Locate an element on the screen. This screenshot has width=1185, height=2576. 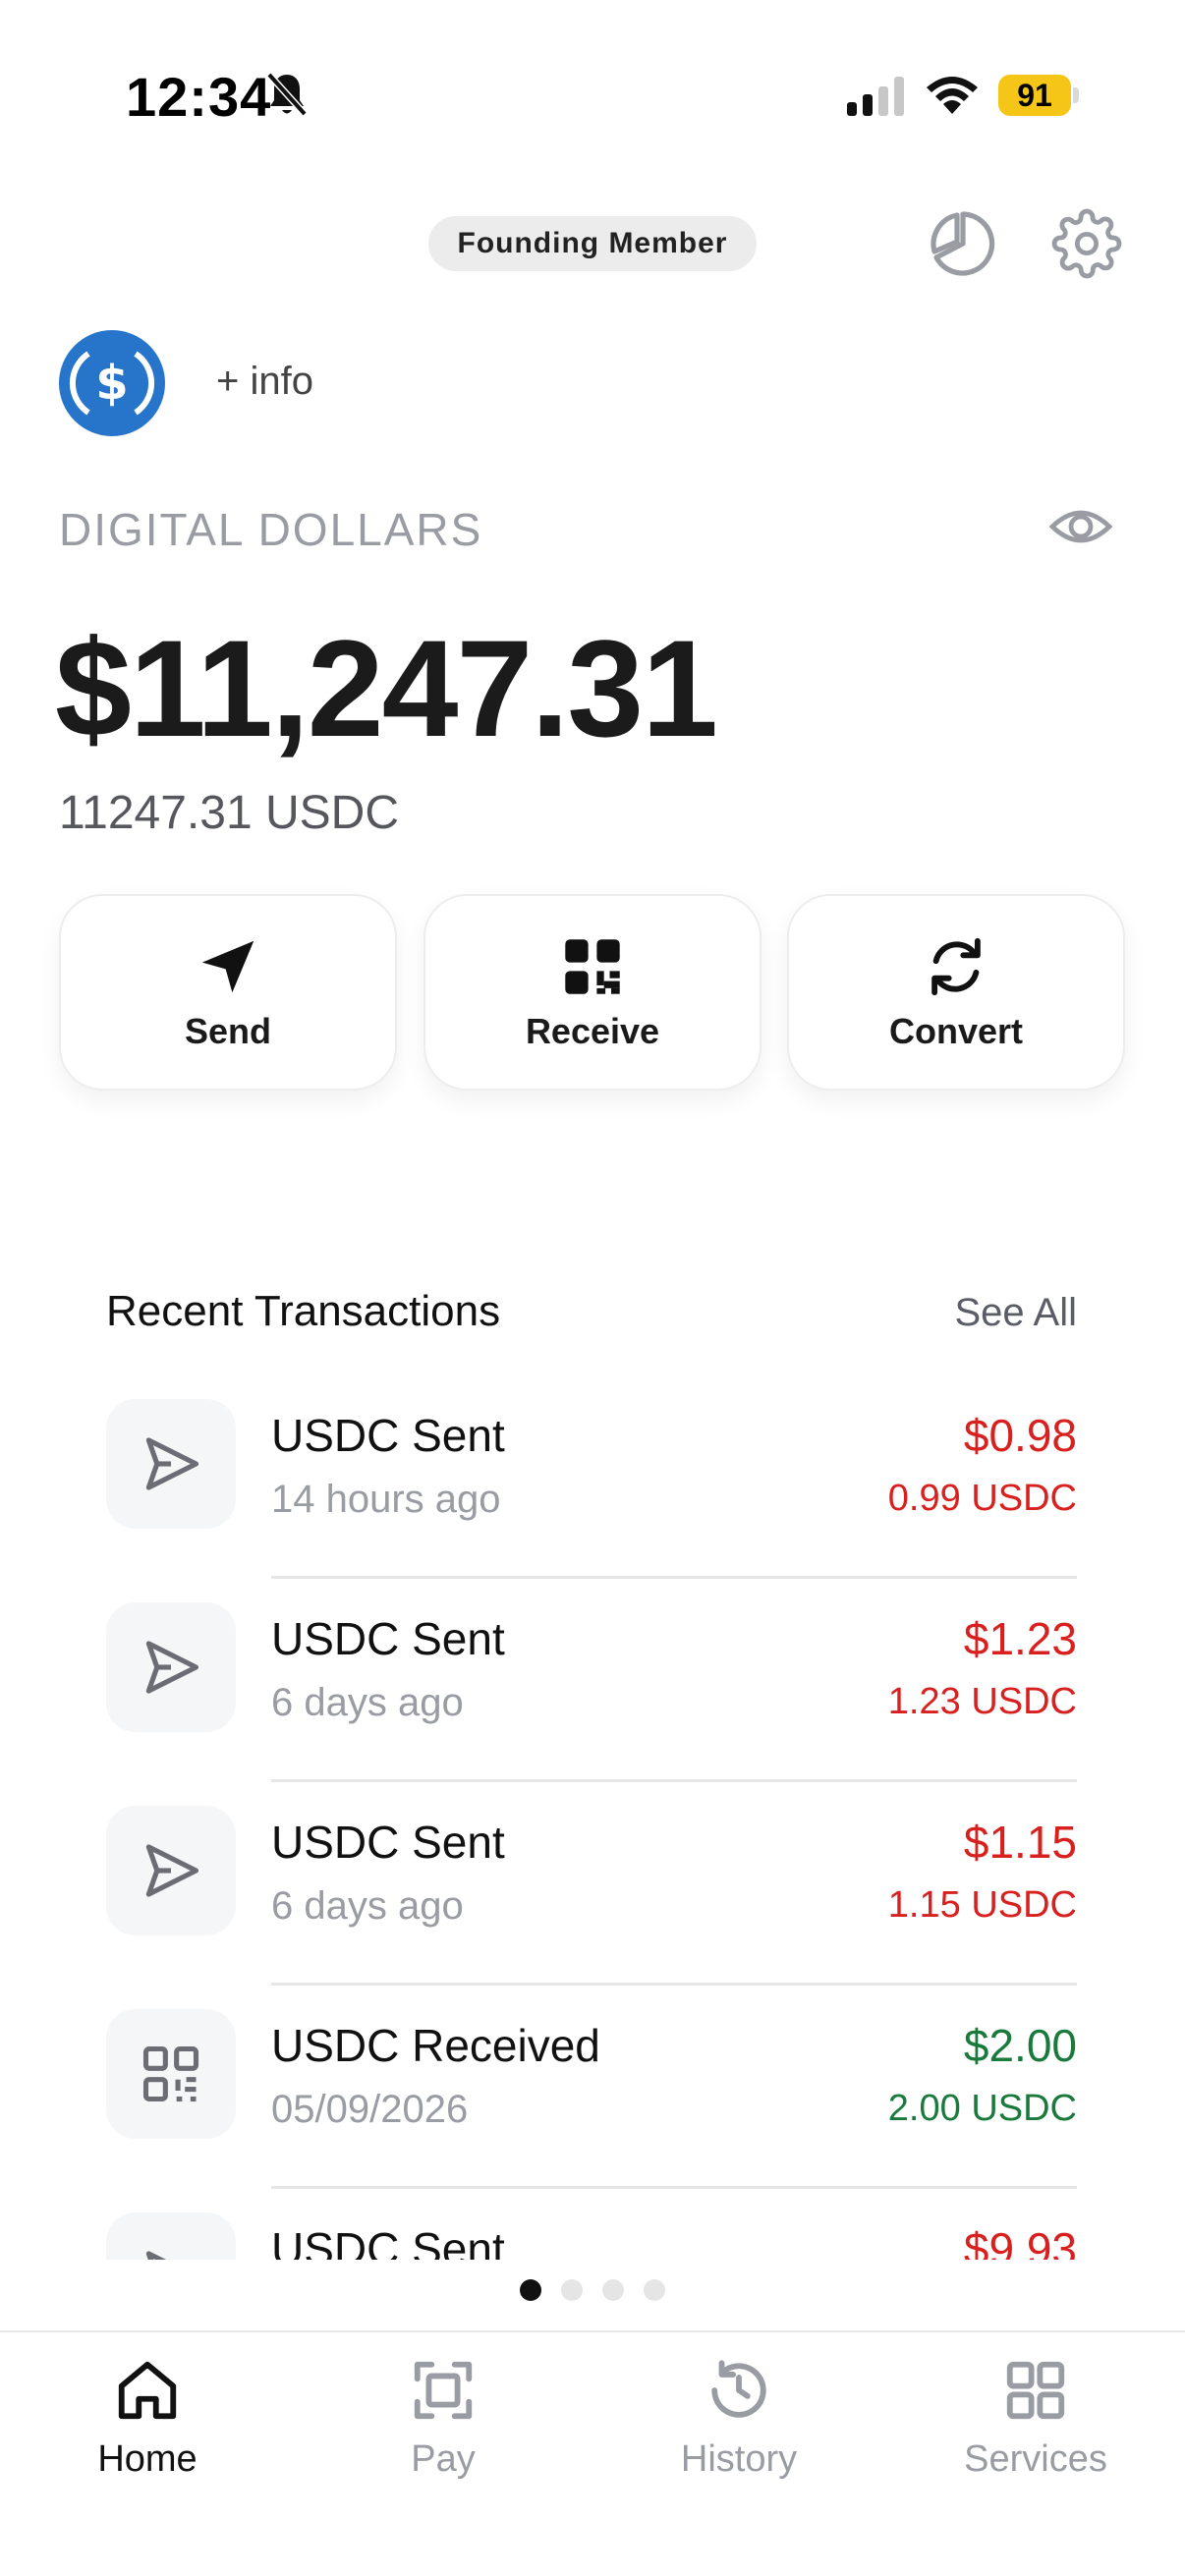
convert-button: Convert is located at coordinates (956, 992).